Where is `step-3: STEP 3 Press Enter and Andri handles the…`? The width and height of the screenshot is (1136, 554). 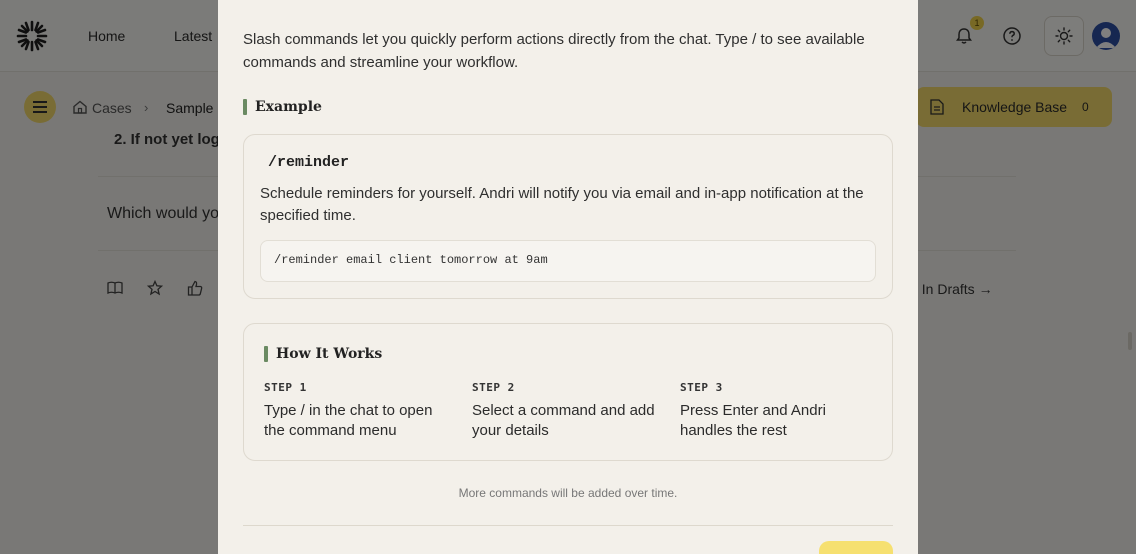
step-3: STEP 3 Press Enter and Andri handles the… is located at coordinates (765, 411).